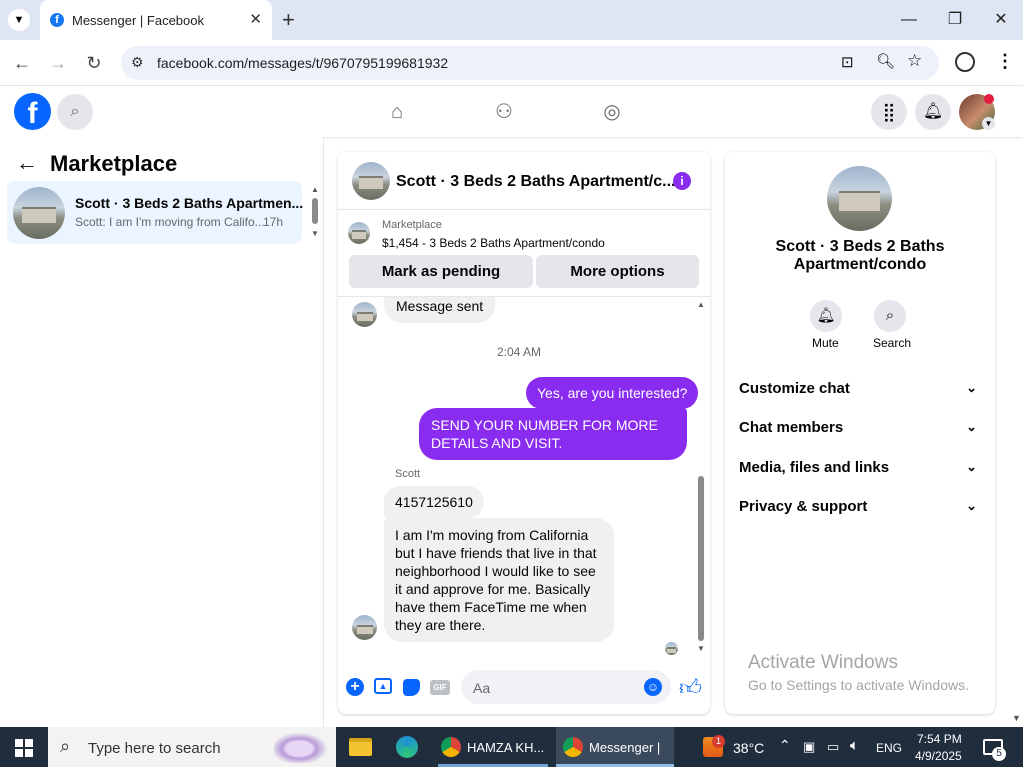 Image resolution: width=1023 pixels, height=767 pixels. Describe the element at coordinates (519, 352) in the screenshot. I see `message-timestamp: 2:04 AM` at that location.